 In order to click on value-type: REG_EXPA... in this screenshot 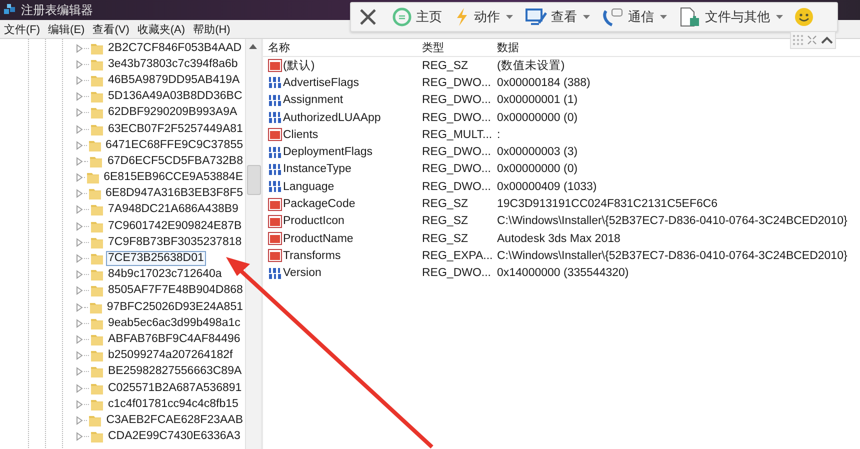, I will do `click(458, 256)`.